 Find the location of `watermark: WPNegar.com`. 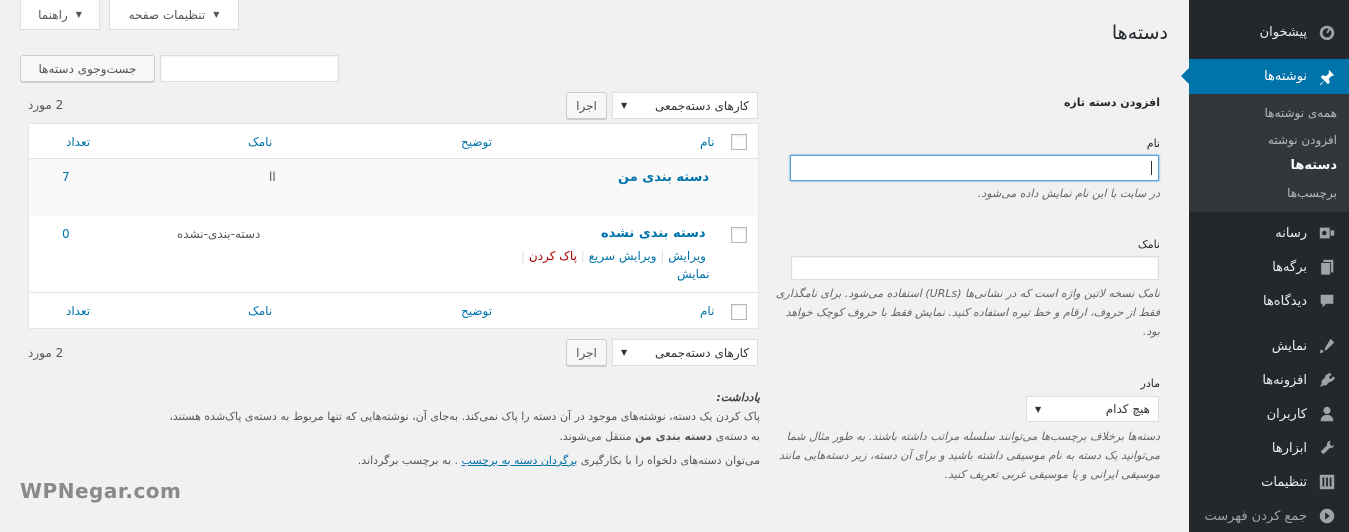

watermark: WPNegar.com is located at coordinates (101, 491).